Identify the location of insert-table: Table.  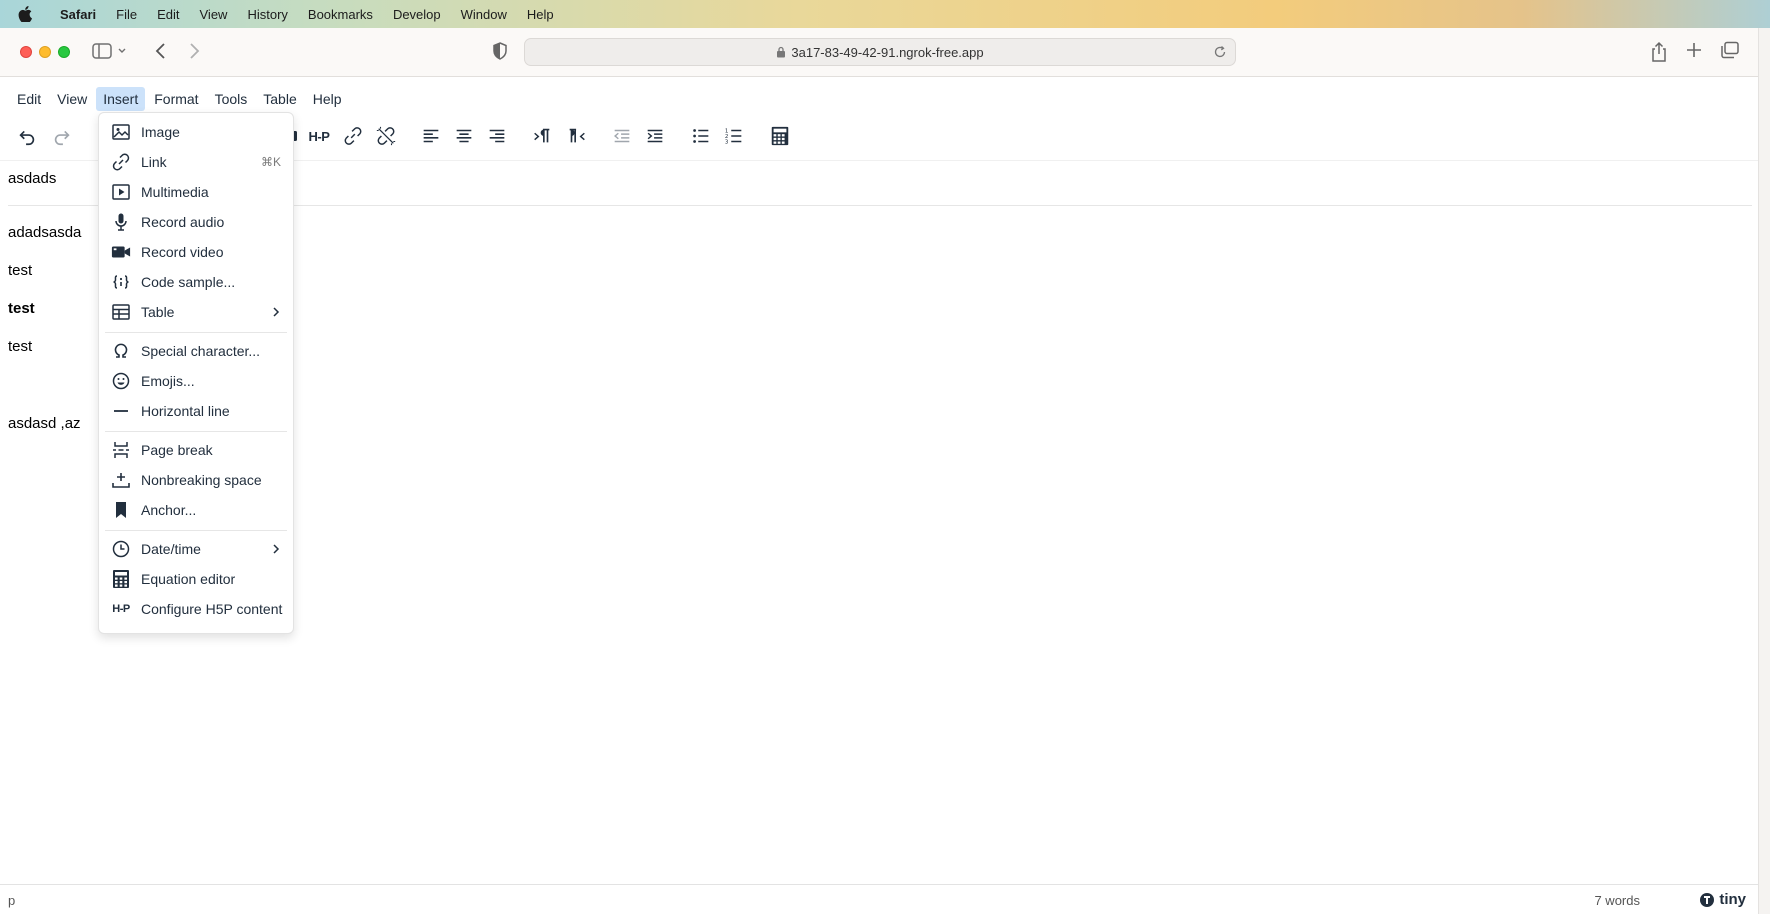
(196, 312).